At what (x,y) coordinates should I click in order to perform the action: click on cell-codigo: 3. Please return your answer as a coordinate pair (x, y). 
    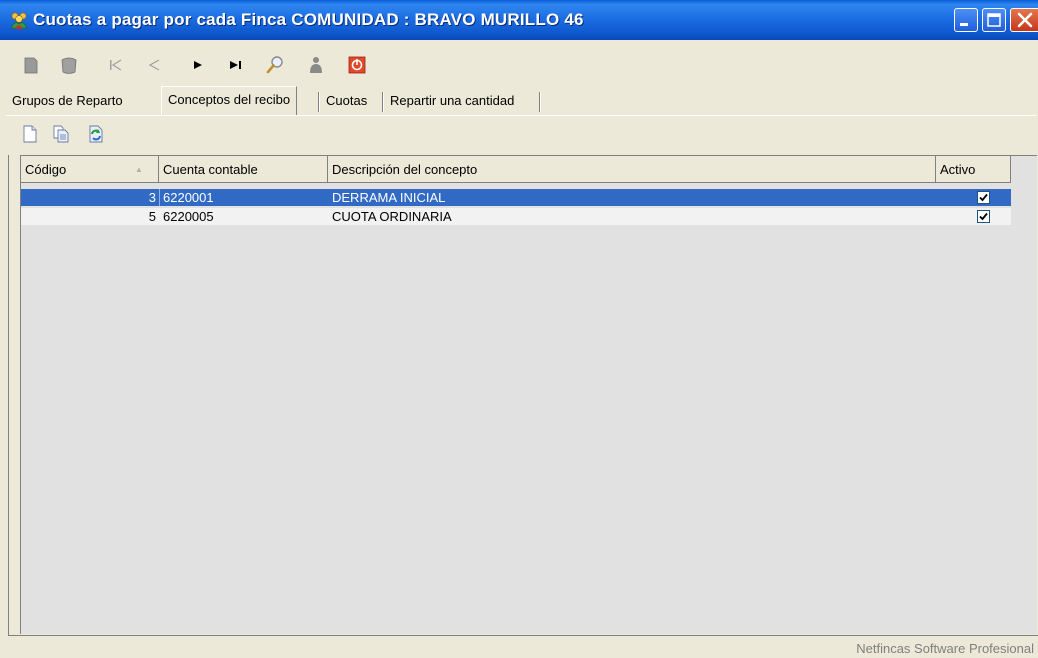
    Looking at the image, I should click on (90, 197).